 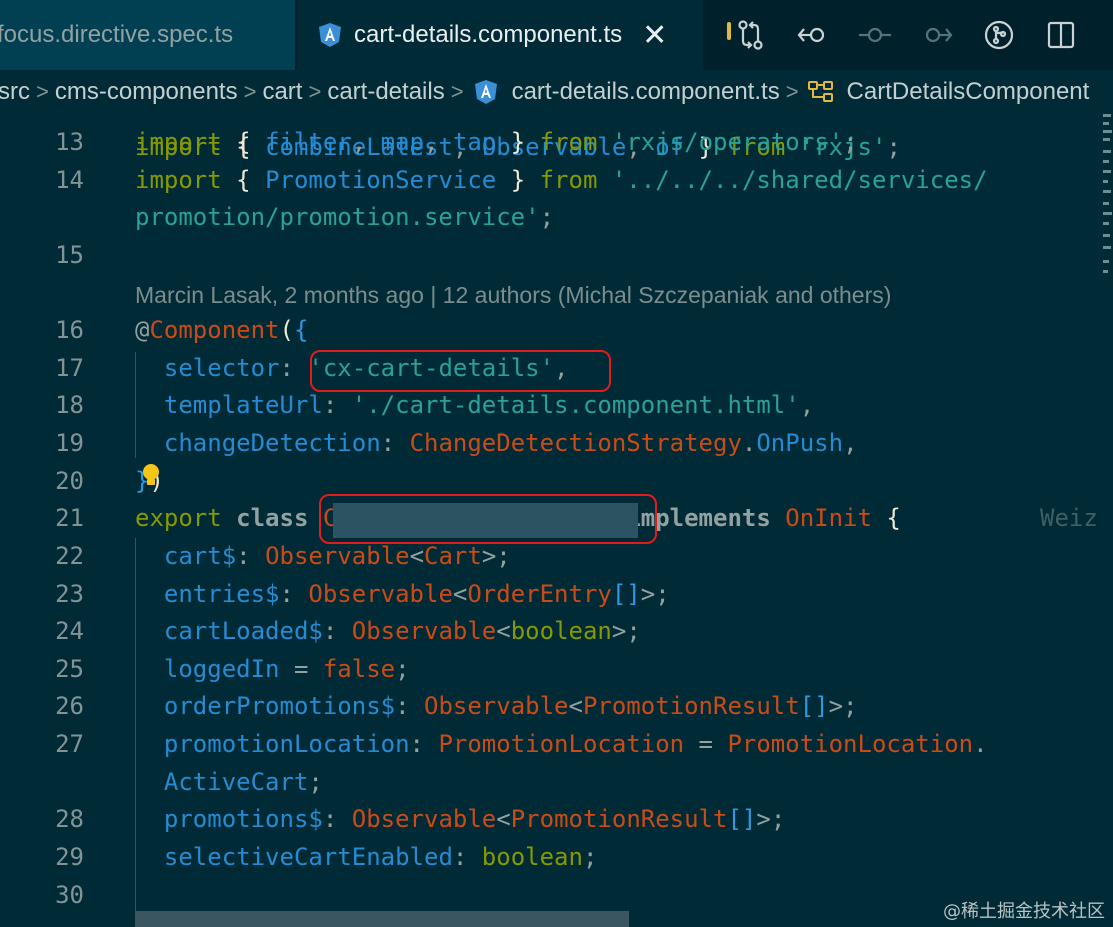 What do you see at coordinates (42, 368) in the screenshot?
I see `line-number: 17` at bounding box center [42, 368].